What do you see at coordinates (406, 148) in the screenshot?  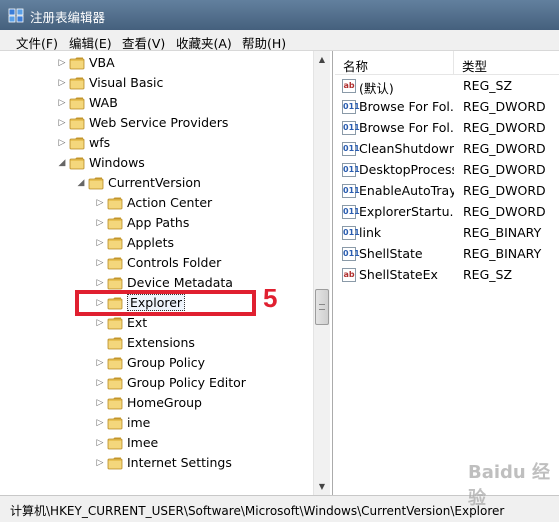 I see `value-name: CleanShutdown` at bounding box center [406, 148].